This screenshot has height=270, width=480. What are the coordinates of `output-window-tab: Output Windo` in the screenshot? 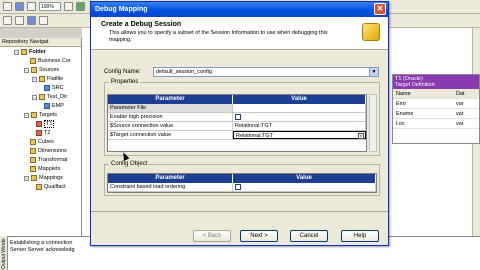 It's located at (4, 253).